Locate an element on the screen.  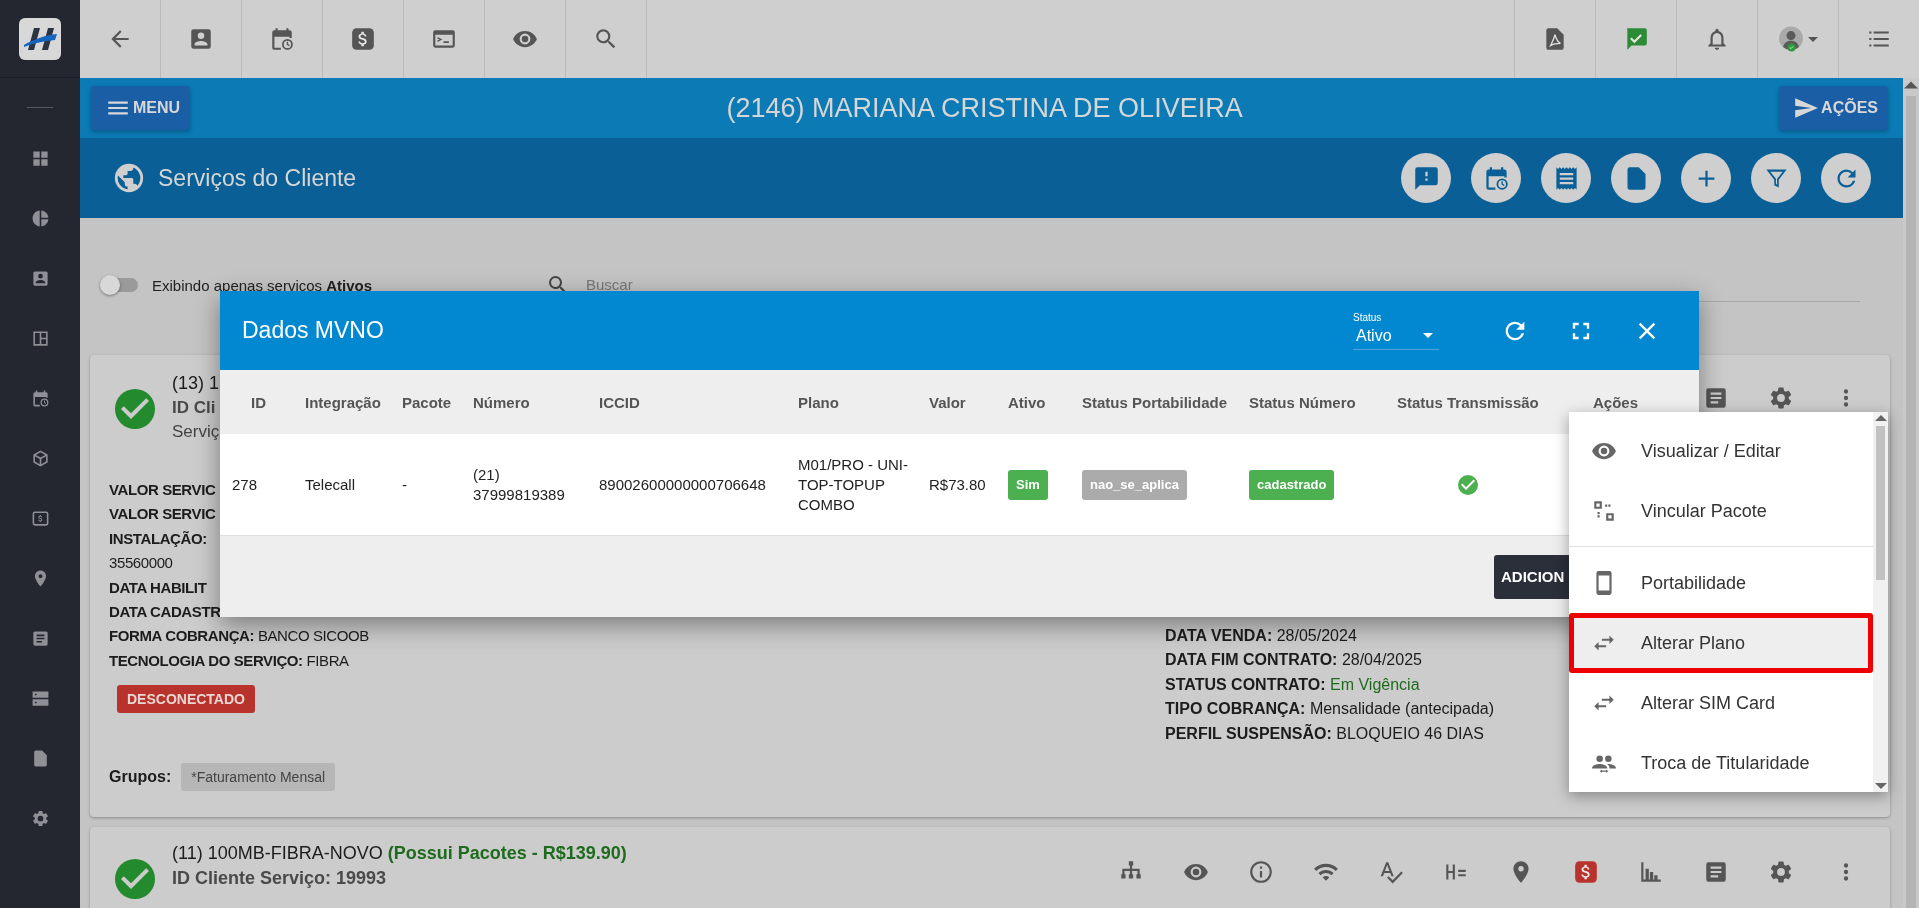
service-id: ID Cliente Serviço: 19993 is located at coordinates (280, 878).